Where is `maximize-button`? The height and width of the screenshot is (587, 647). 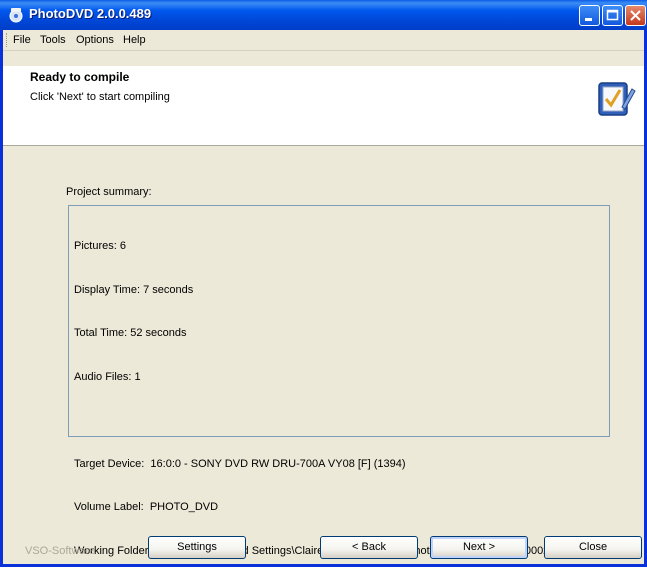 maximize-button is located at coordinates (612, 15).